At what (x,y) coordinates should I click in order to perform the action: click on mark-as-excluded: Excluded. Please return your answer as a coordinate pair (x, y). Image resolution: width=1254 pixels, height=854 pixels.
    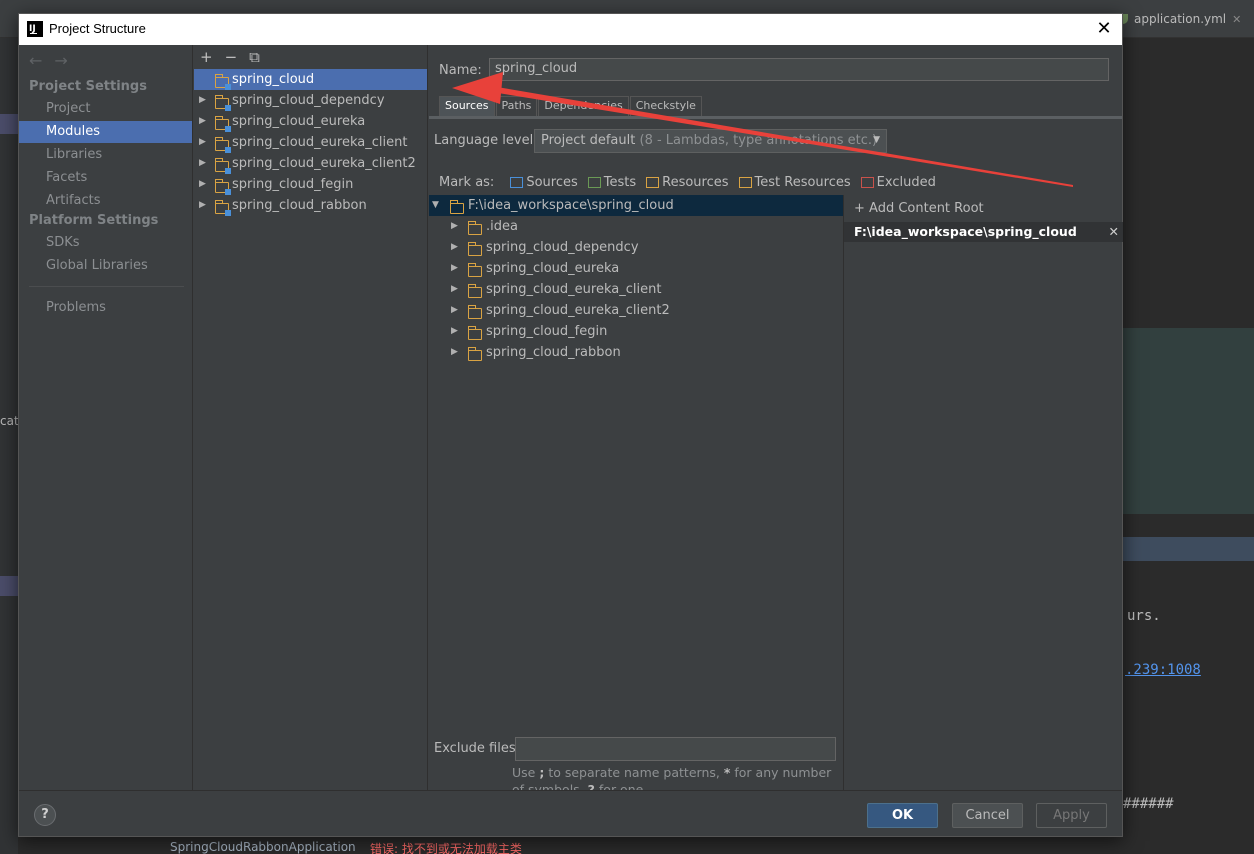
    Looking at the image, I should click on (898, 182).